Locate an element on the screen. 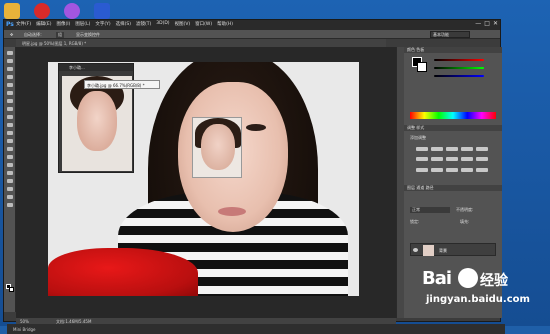  eye-icon is located at coordinates (415, 250).